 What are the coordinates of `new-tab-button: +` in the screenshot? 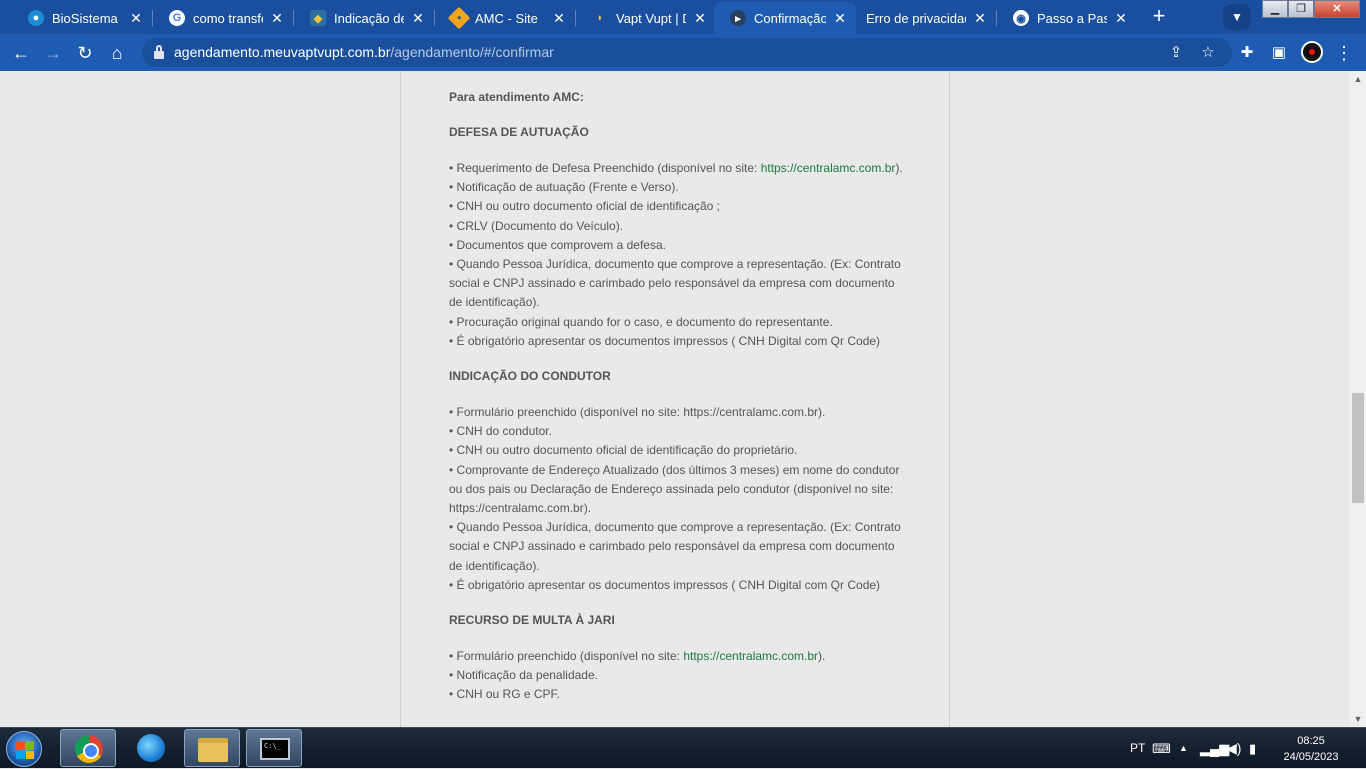 It's located at (1159, 17).